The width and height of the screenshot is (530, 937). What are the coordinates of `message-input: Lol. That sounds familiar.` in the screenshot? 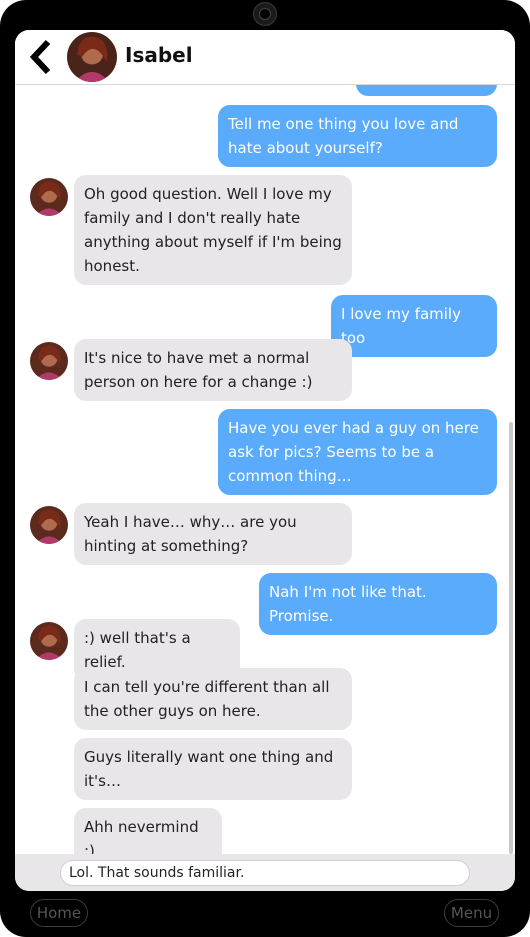 It's located at (265, 873).